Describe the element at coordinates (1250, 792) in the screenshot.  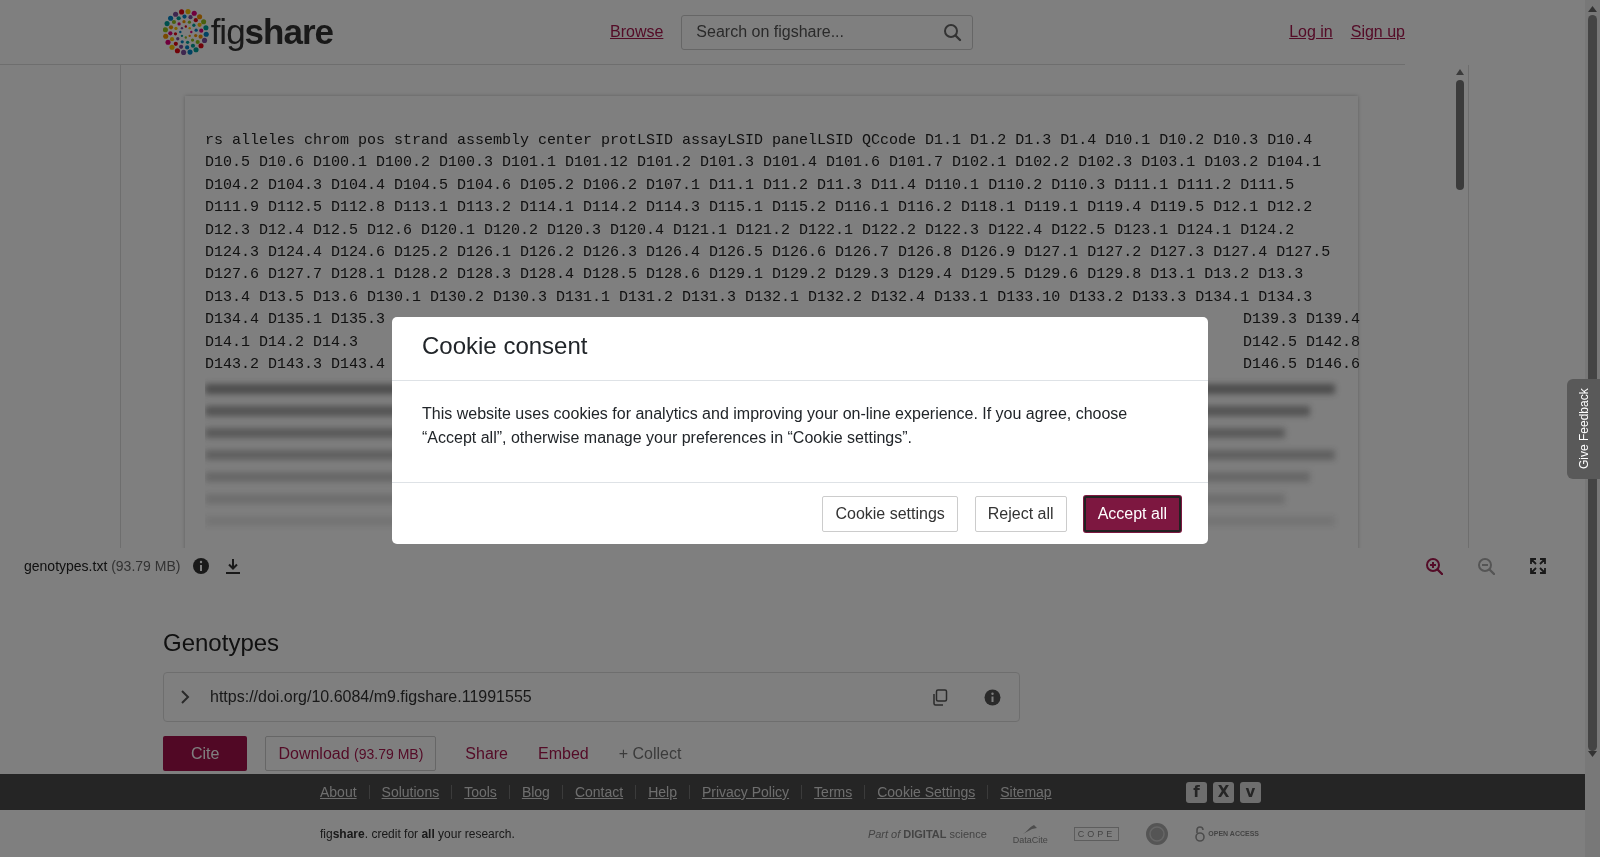
I see `social-link: v` at that location.